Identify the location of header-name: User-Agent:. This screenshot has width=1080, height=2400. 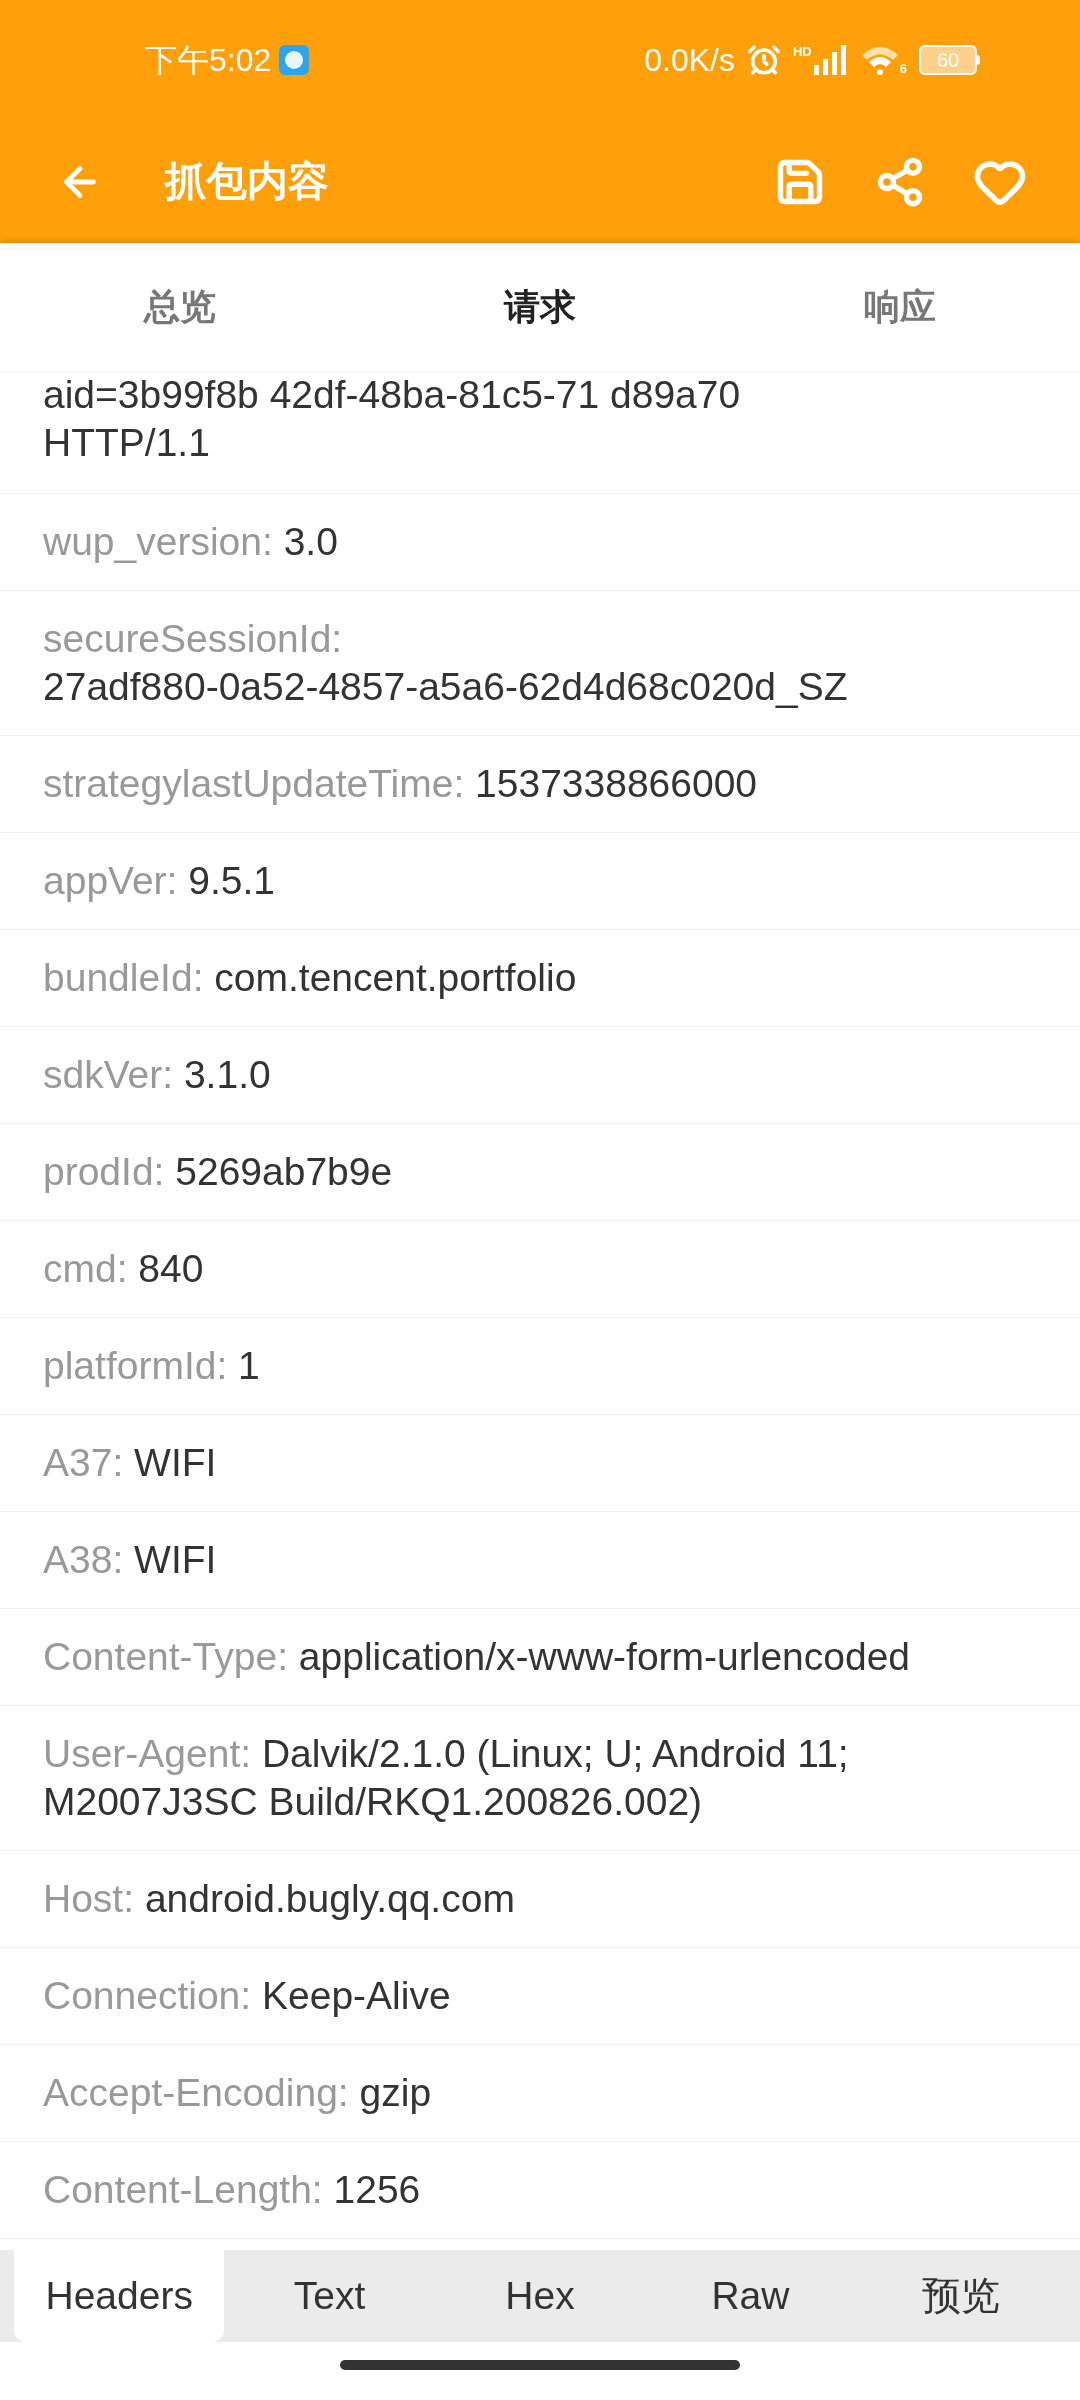
(148, 1753).